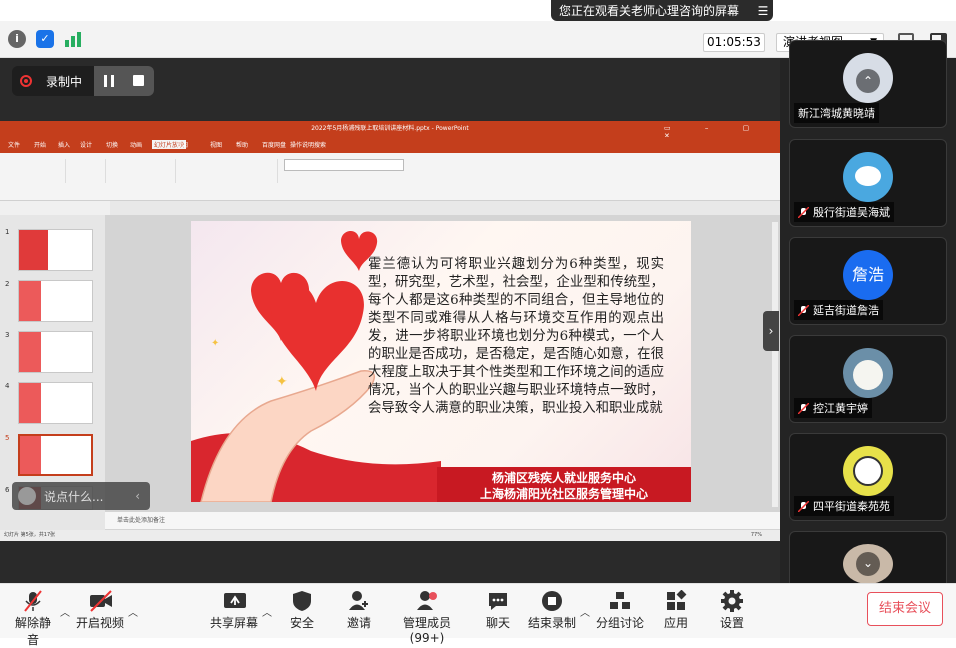  Describe the element at coordinates (7, 490) in the screenshot. I see `thumb-number: 6` at that location.